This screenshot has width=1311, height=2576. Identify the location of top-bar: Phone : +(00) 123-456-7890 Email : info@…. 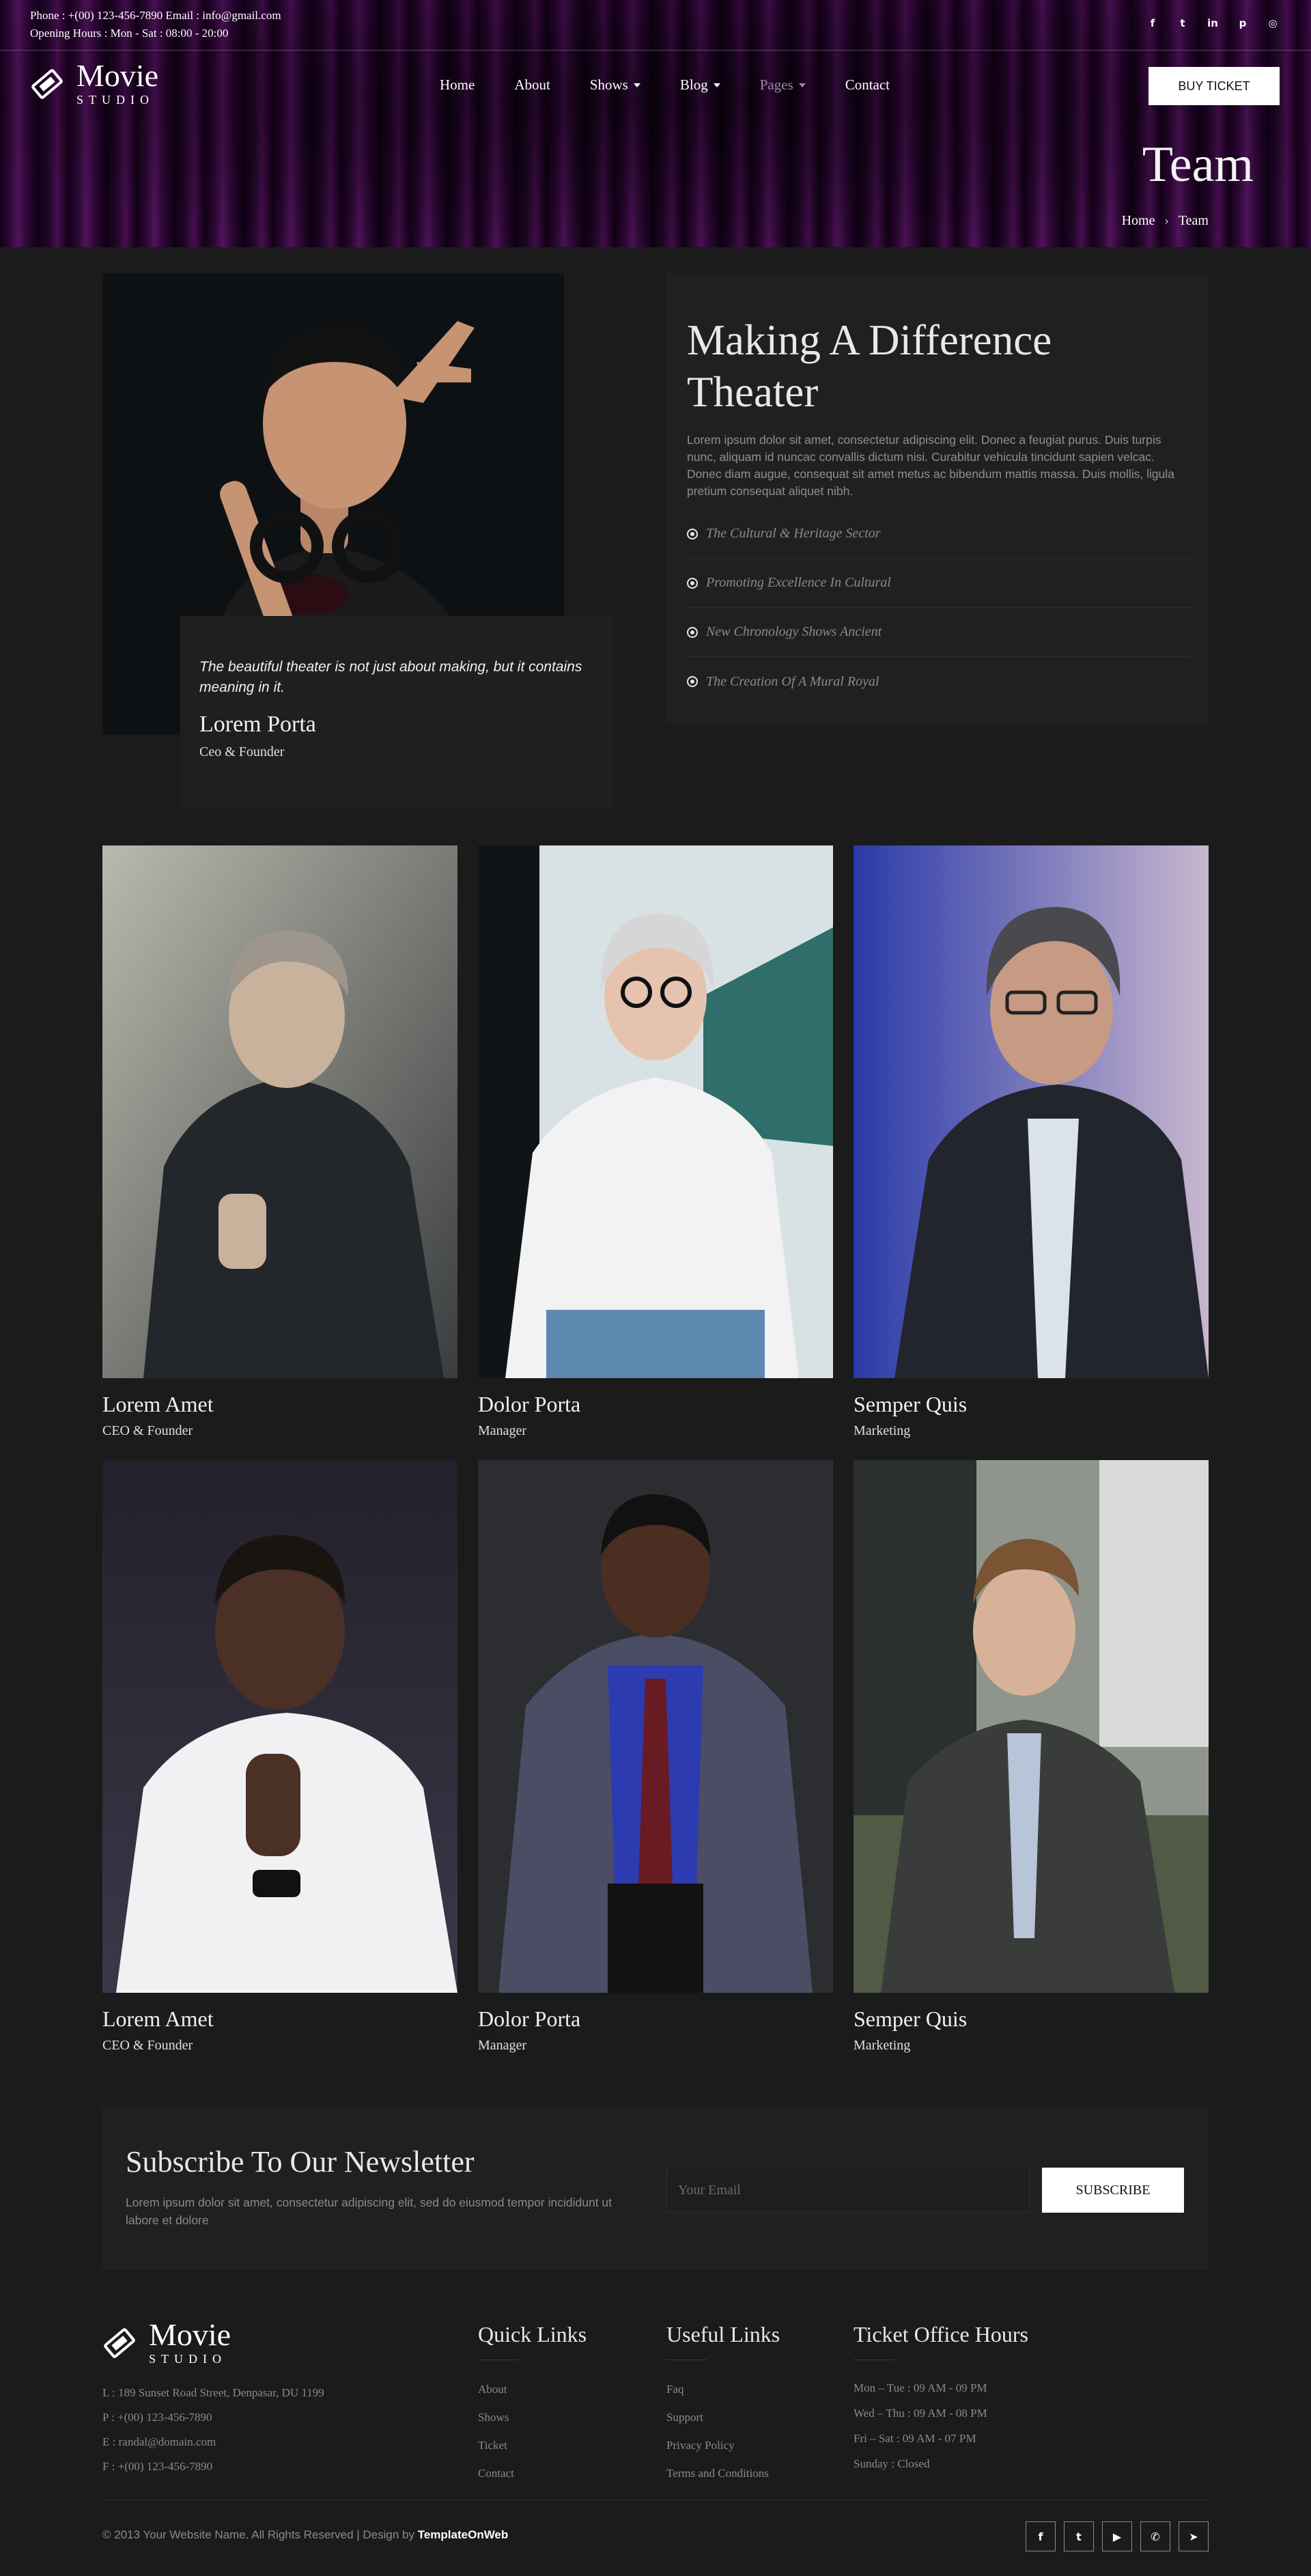
(655, 26).